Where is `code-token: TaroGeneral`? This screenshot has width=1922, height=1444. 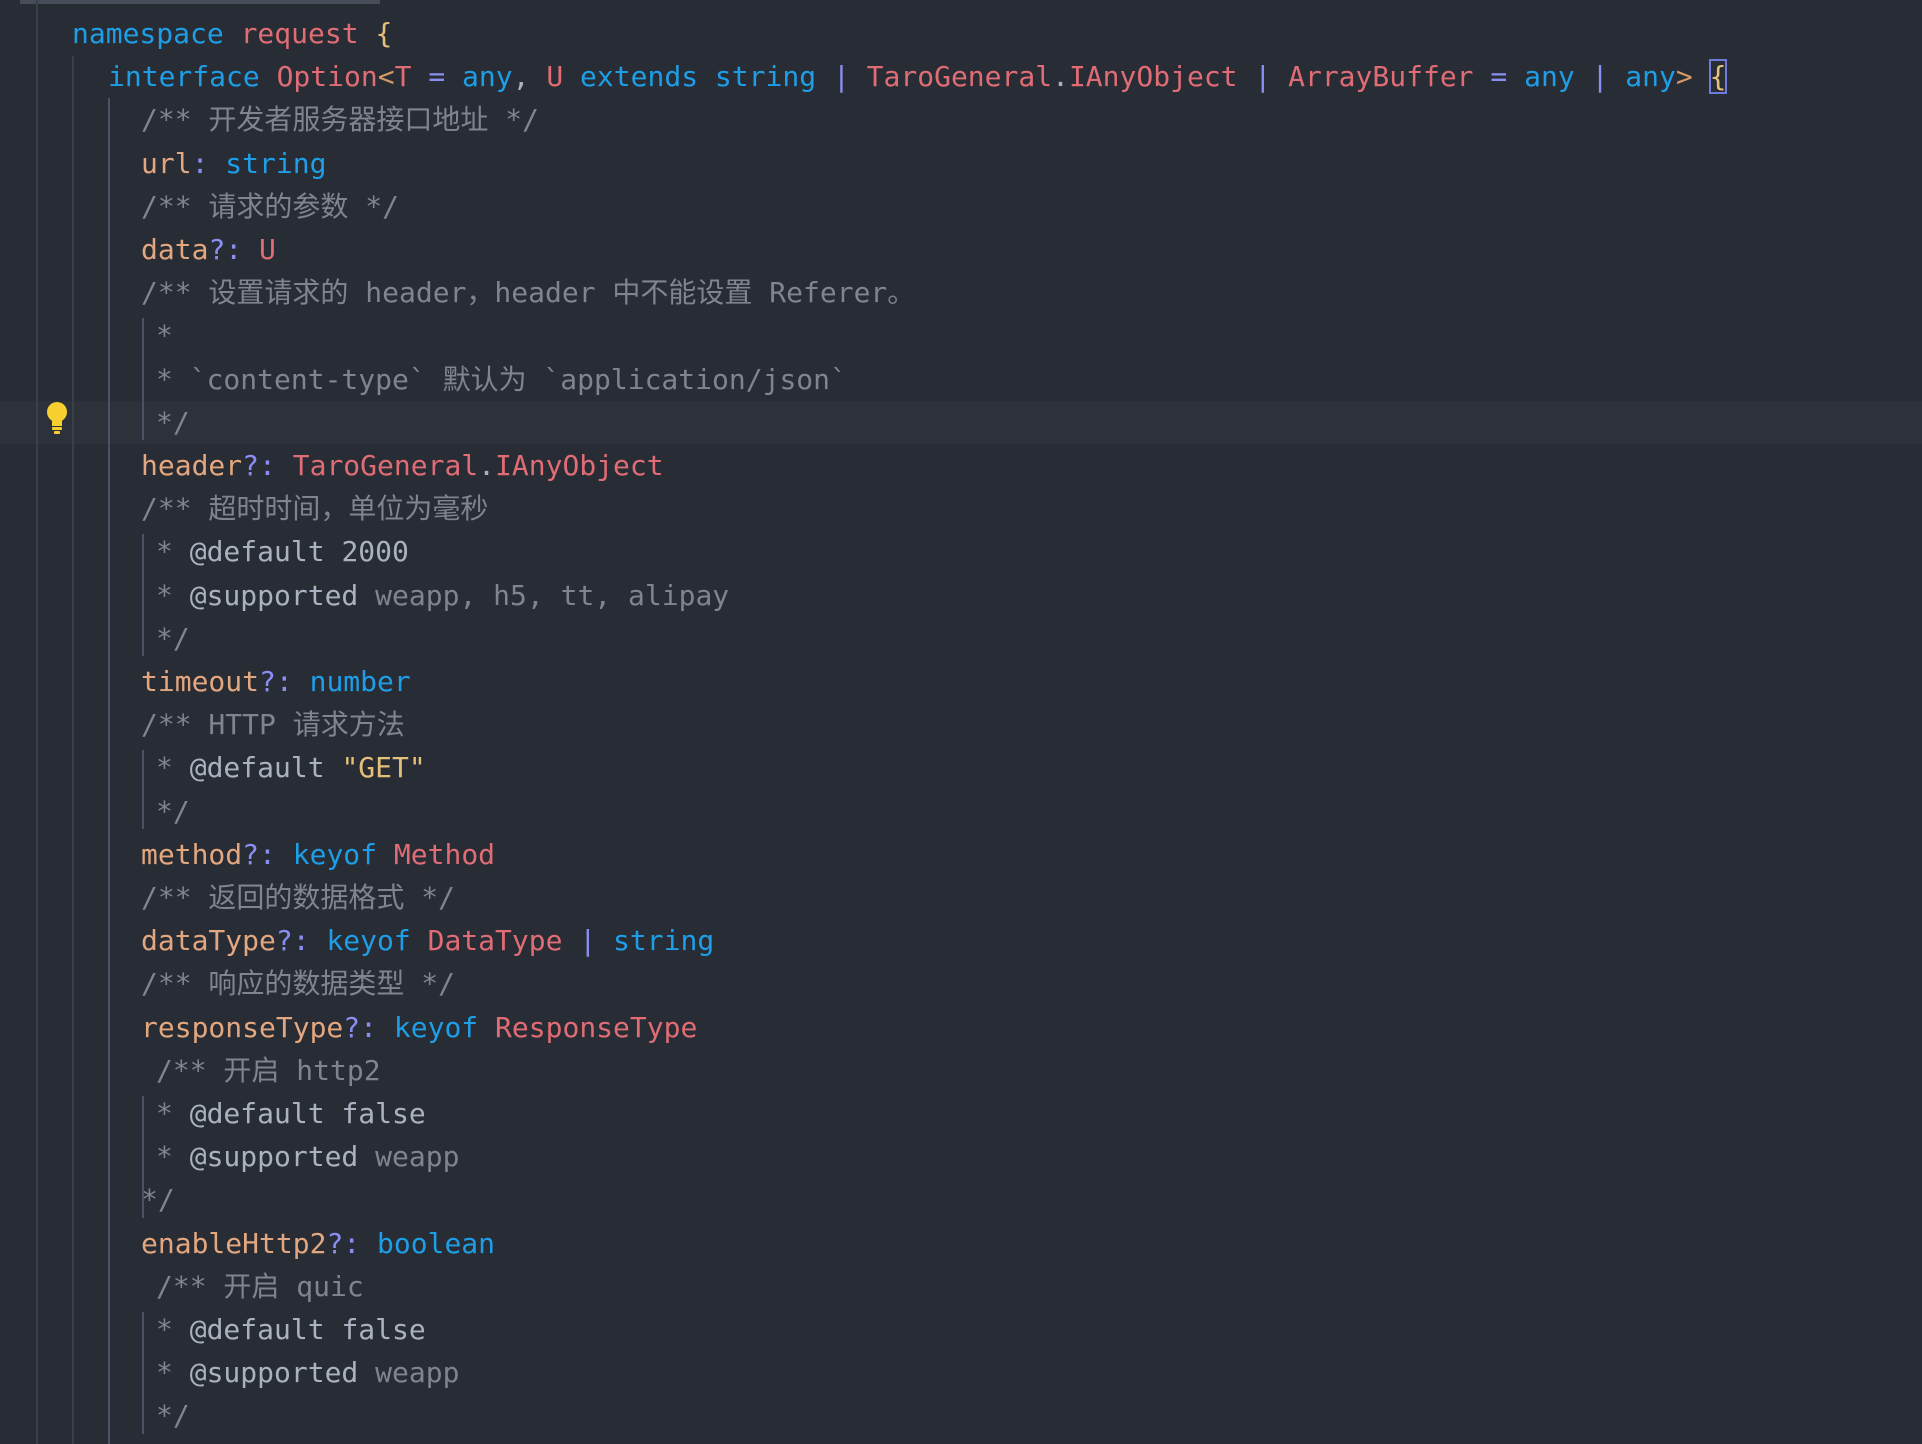
code-token: TaroGeneral is located at coordinates (385, 465).